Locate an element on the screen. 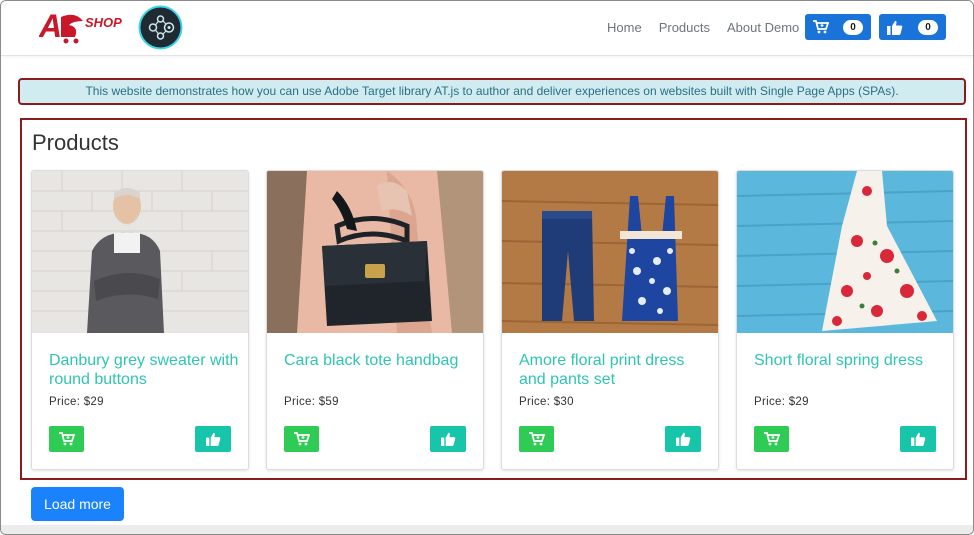 The width and height of the screenshot is (974, 535). like-count-badge: 0 is located at coordinates (928, 27).